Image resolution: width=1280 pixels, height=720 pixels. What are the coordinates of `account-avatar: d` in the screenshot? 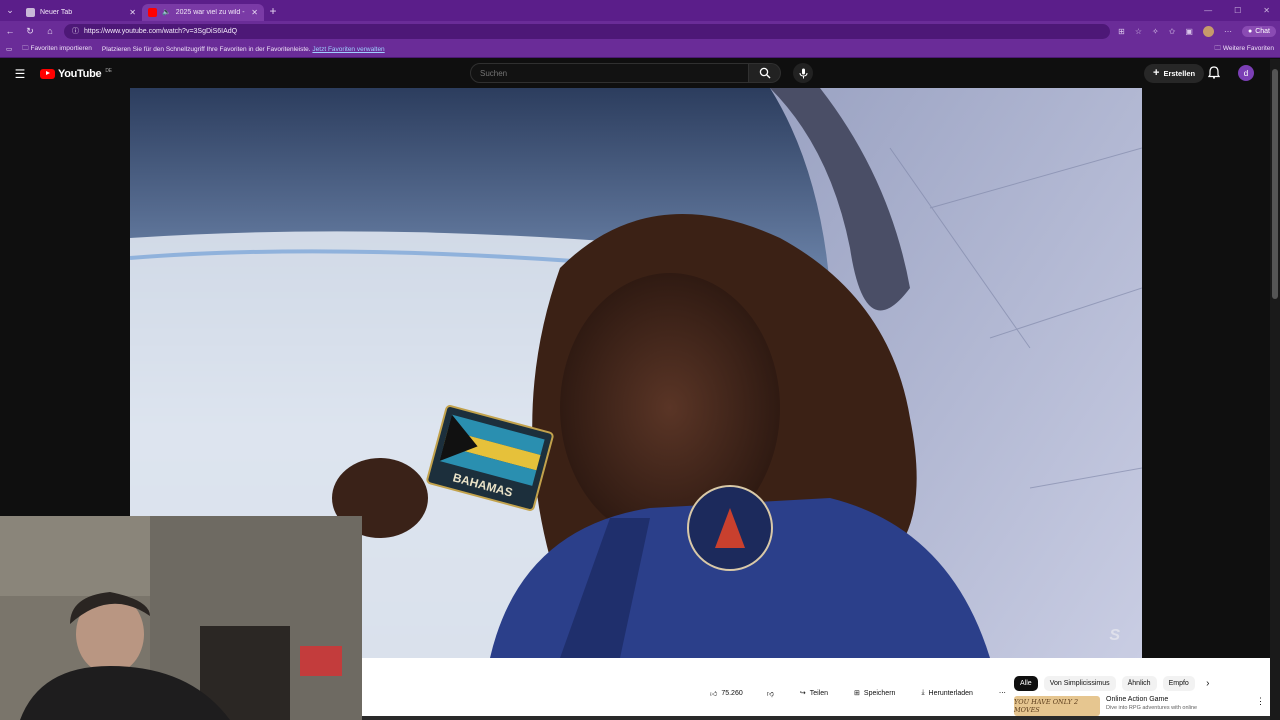 It's located at (1246, 73).